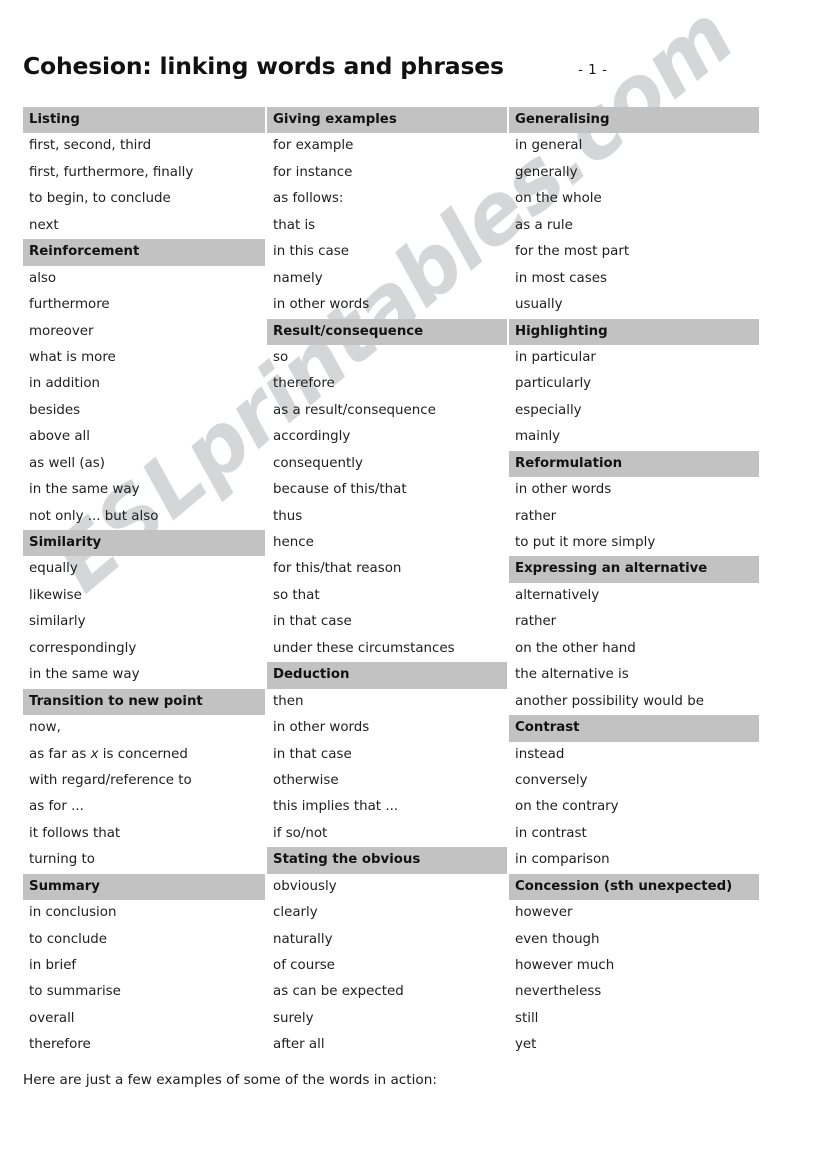 This screenshot has width=821, height=1161. What do you see at coordinates (364, 648) in the screenshot?
I see `phrase-item: under these circumstances` at bounding box center [364, 648].